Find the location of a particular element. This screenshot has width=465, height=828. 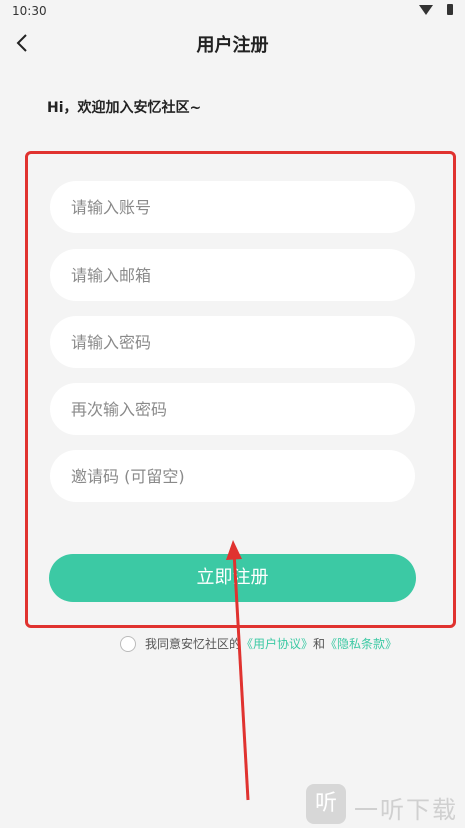

watermark-text: 一听下载 is located at coordinates (406, 810).